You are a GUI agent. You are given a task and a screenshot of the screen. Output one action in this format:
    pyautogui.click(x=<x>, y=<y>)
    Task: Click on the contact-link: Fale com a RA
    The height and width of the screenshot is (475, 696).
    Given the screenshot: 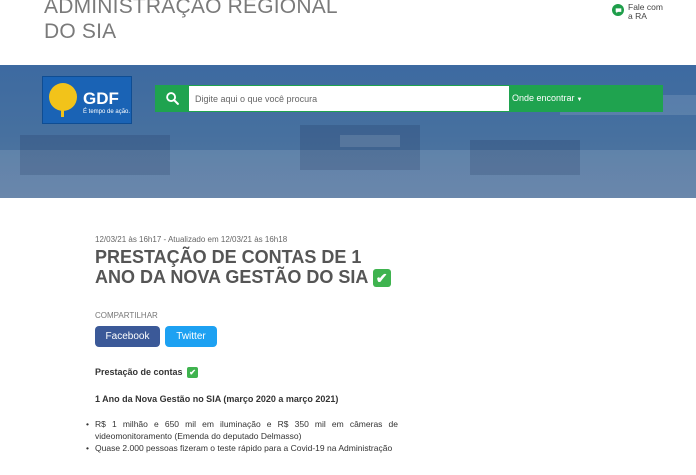 What is the action you would take?
    pyautogui.click(x=640, y=12)
    